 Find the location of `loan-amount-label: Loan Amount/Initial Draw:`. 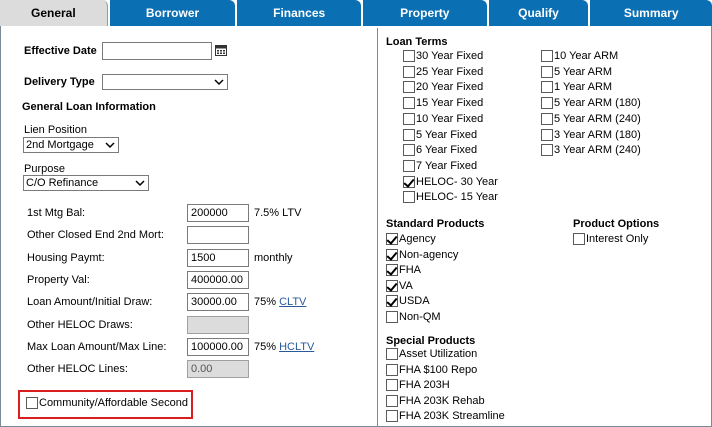

loan-amount-label: Loan Amount/Initial Draw: is located at coordinates (90, 302).